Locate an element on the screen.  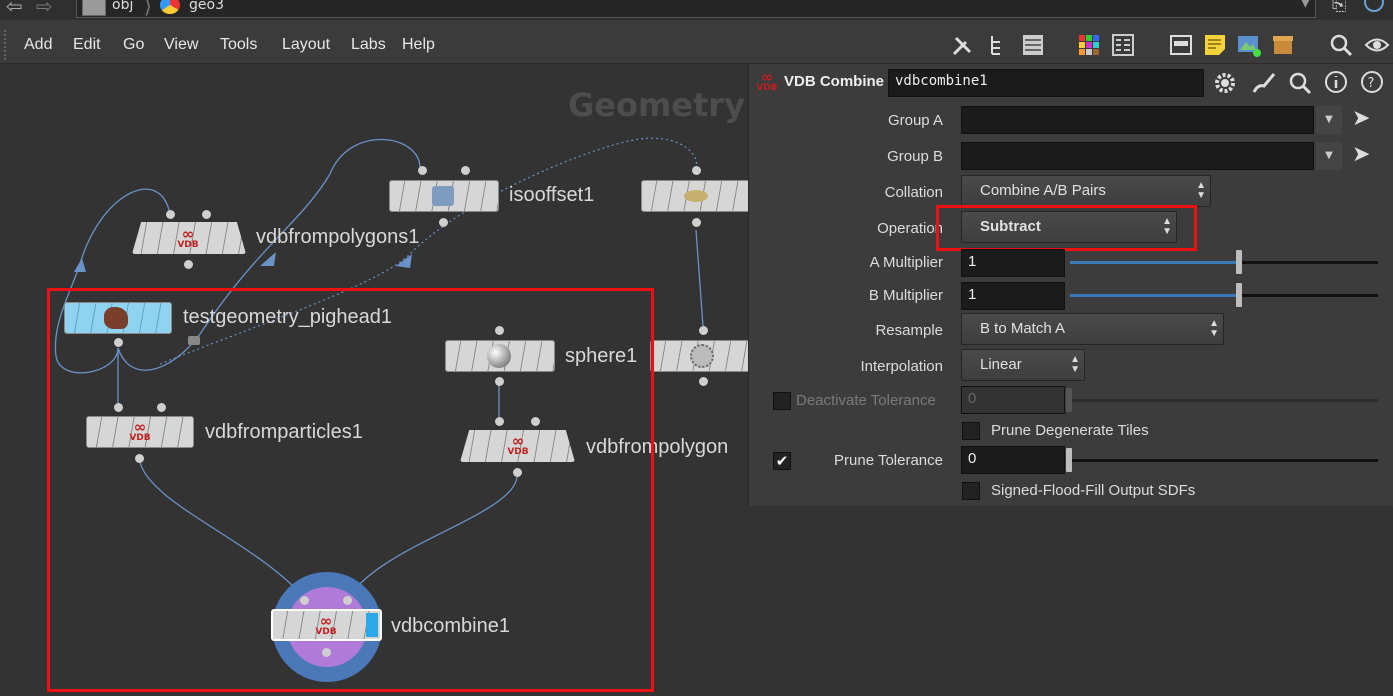
group-a-menu-icon: ▼ is located at coordinates (1329, 120).